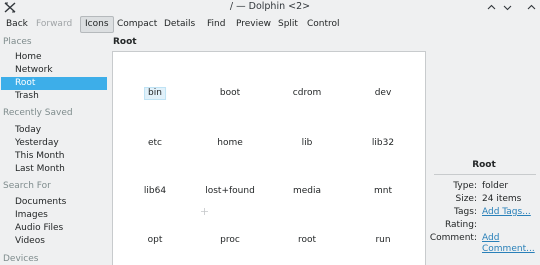 Image resolution: width=540 pixels, height=265 pixels. Describe the element at coordinates (466, 199) in the screenshot. I see `info-size-label: Size:` at that location.